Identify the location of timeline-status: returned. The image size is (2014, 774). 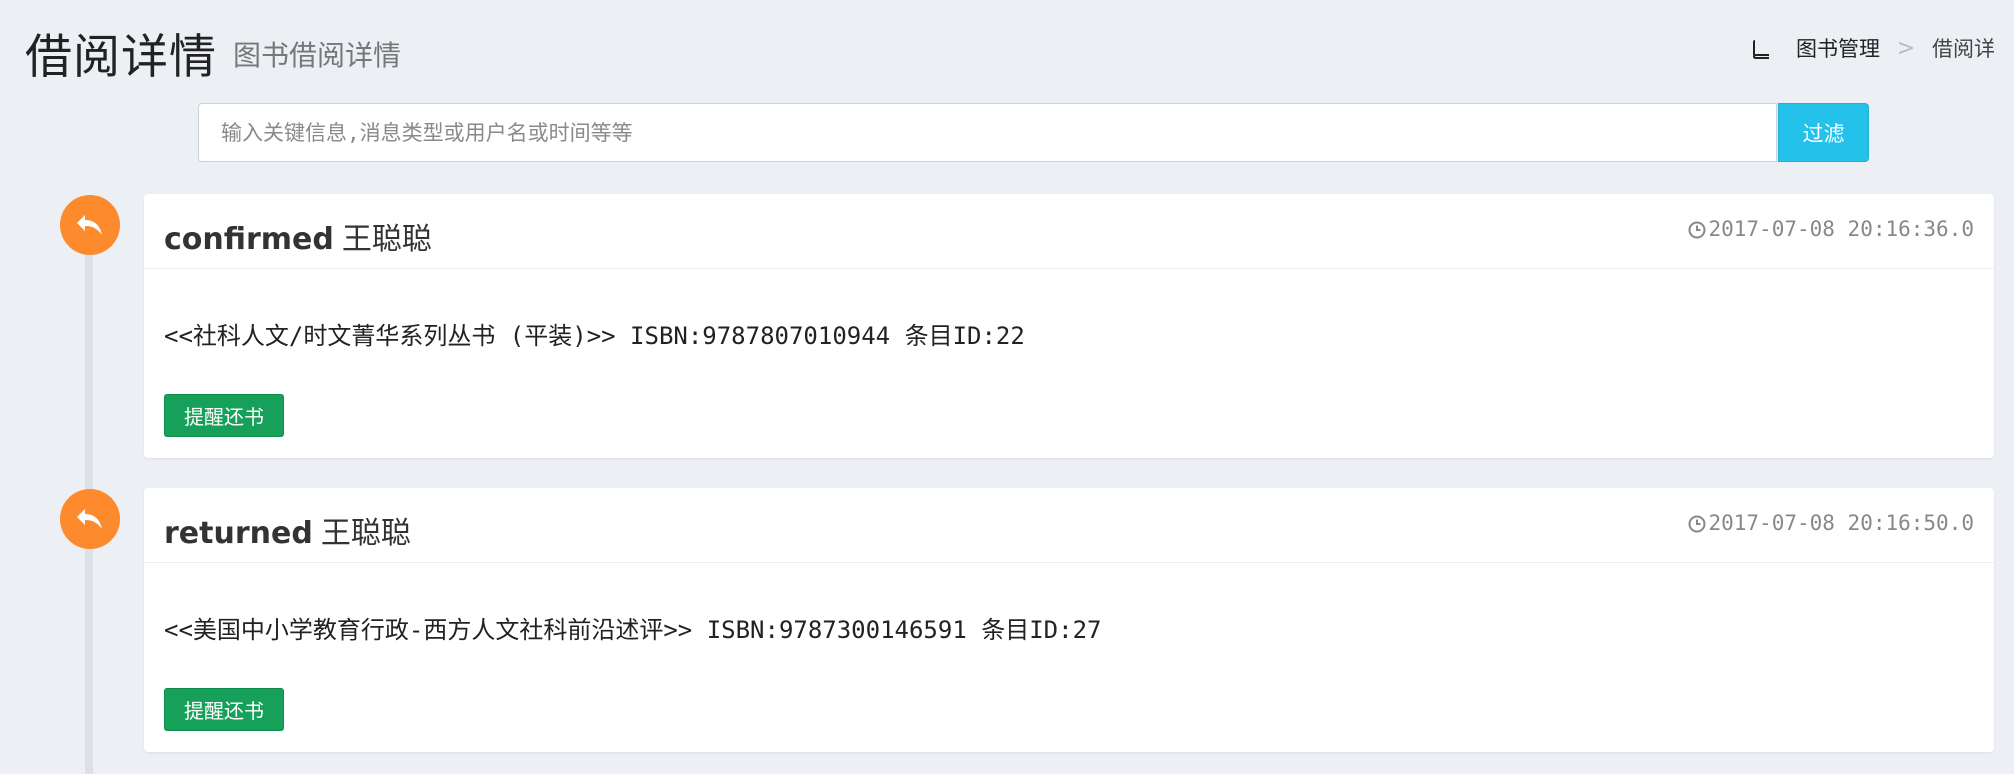
(238, 533).